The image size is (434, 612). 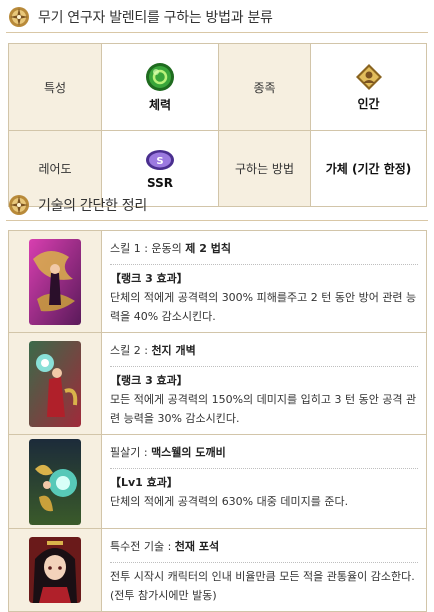 What do you see at coordinates (168, 452) in the screenshot?
I see `skill-3-name: 필살기 : 맥스웰의 도깨비` at bounding box center [168, 452].